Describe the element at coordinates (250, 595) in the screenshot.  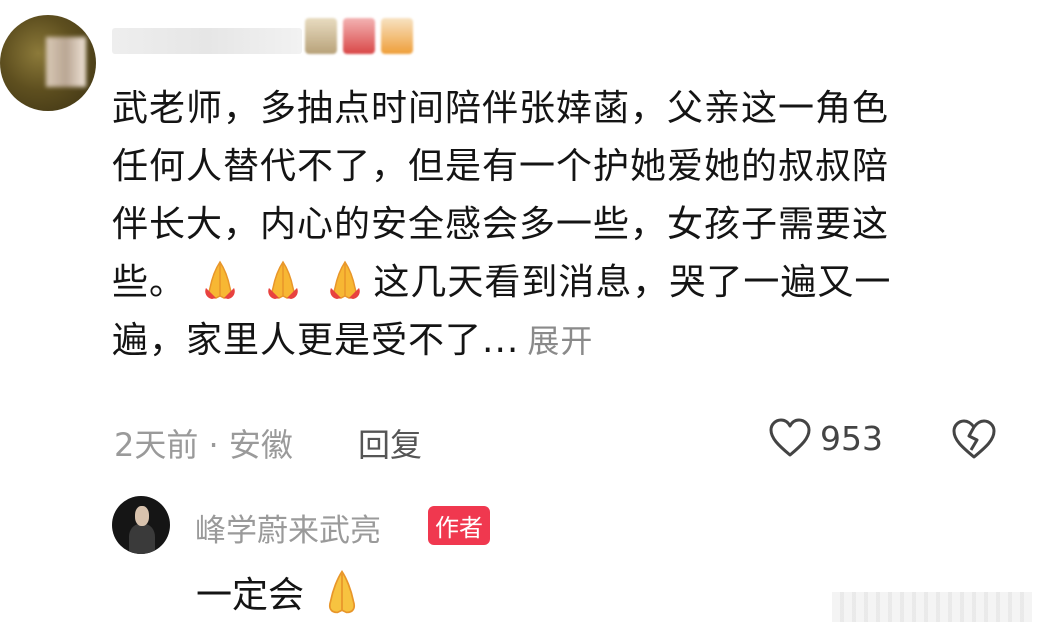
I see `author-reply-body: 一定会` at that location.